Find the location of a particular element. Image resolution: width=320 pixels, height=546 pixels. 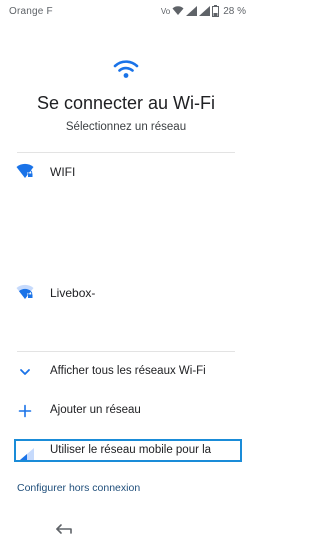

back-arrow-icon is located at coordinates (64, 528).